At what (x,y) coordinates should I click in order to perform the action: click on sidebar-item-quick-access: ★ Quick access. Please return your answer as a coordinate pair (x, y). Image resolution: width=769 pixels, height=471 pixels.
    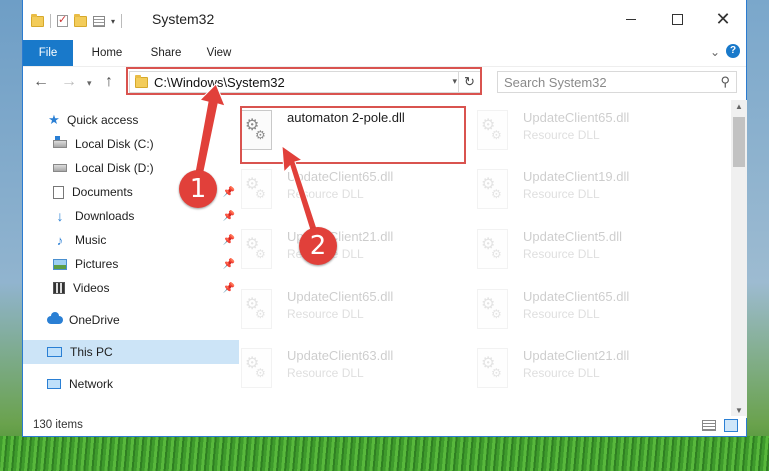
    Looking at the image, I should click on (131, 120).